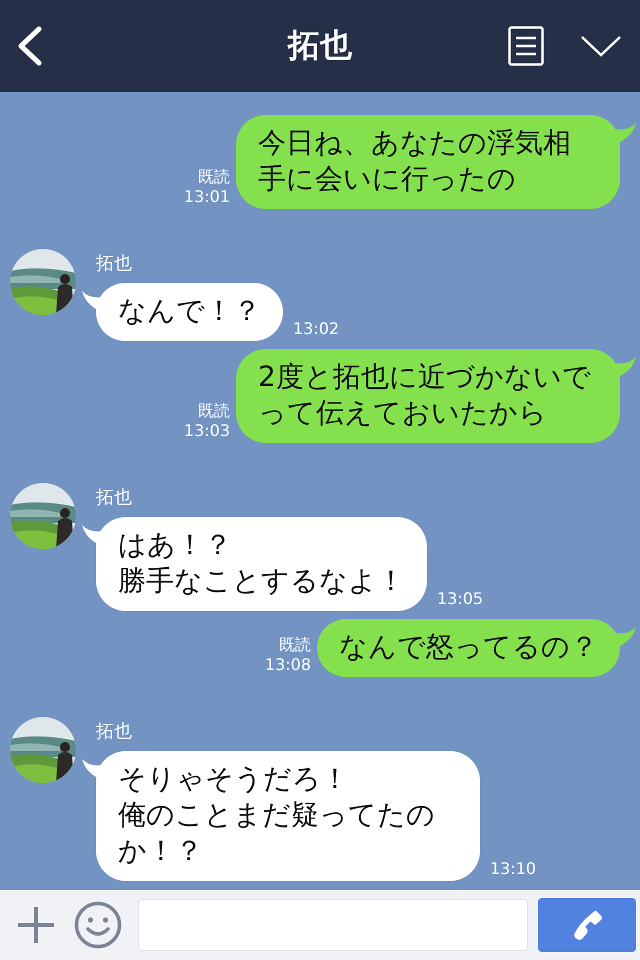 The image size is (640, 960). What do you see at coordinates (601, 46) in the screenshot?
I see `chevron-down-icon` at bounding box center [601, 46].